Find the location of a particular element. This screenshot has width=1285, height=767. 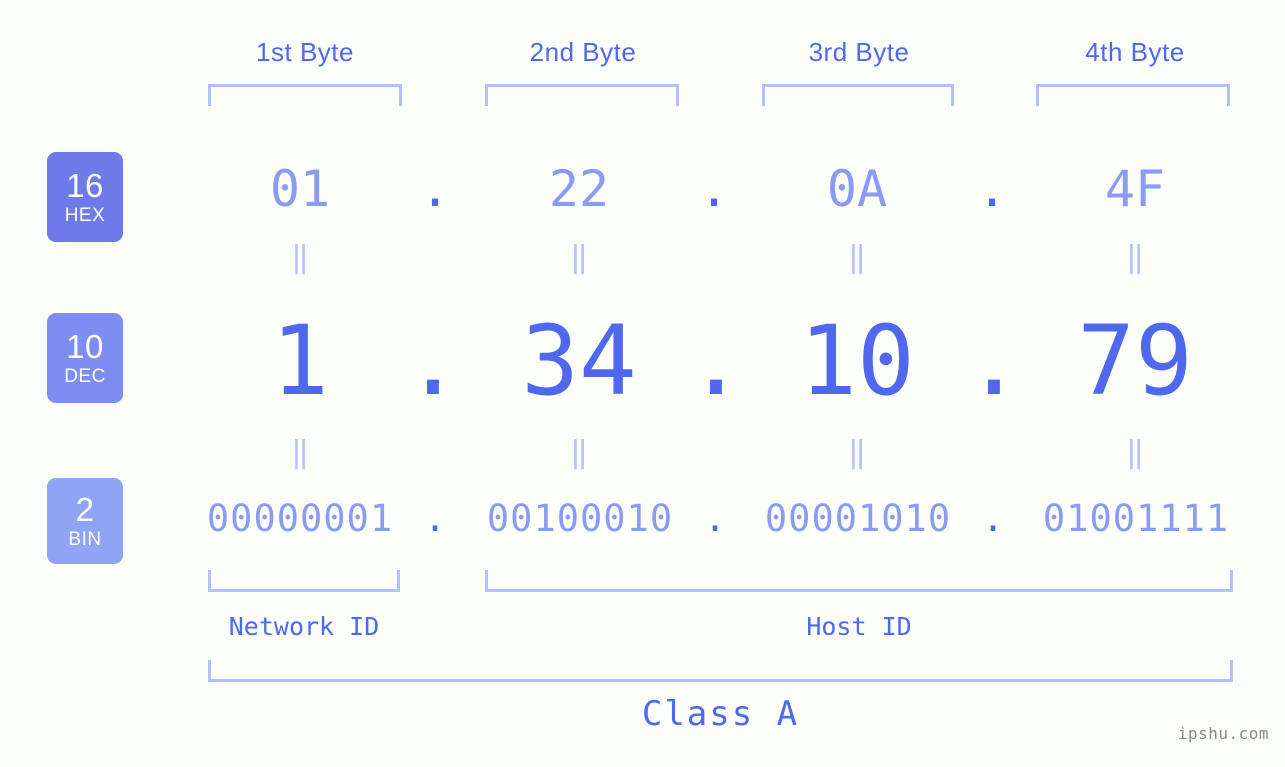

bin-byte-1: 00000001 is located at coordinates (300, 518).